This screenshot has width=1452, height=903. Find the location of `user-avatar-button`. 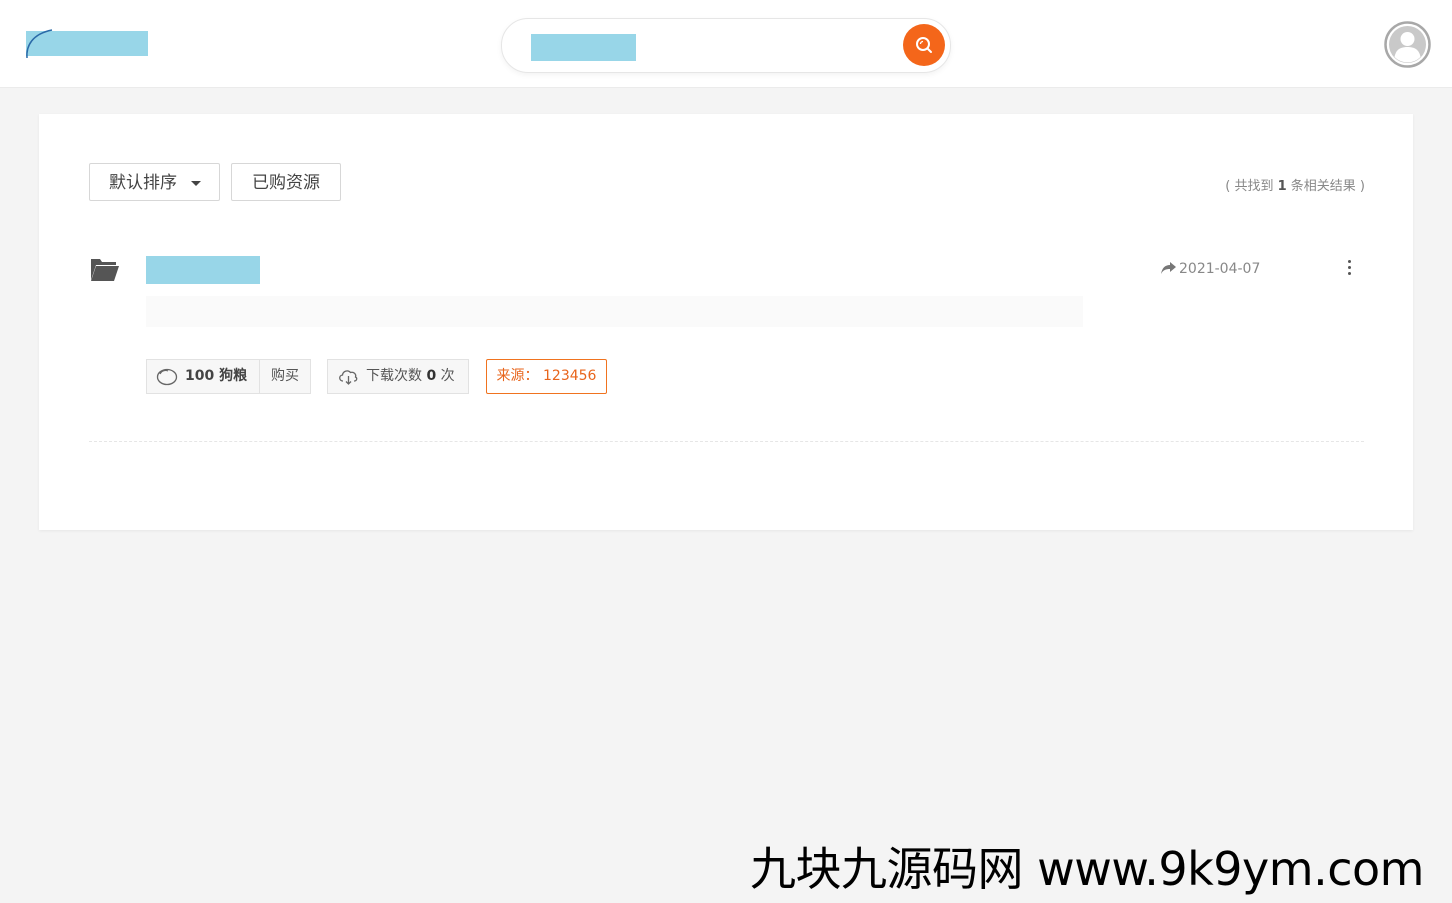

user-avatar-button is located at coordinates (1407, 44).